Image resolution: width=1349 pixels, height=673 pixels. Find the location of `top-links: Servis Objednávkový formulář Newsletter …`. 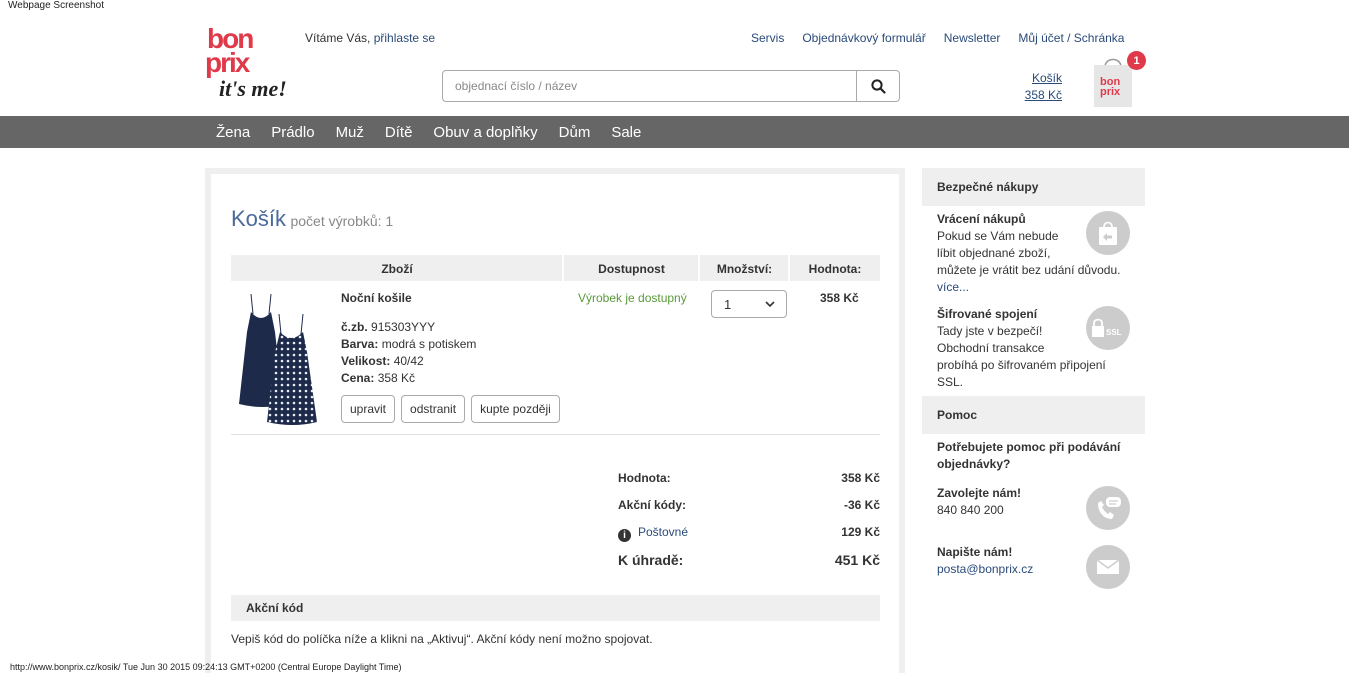

top-links: Servis Objednávkový formulář Newsletter … is located at coordinates (937, 38).